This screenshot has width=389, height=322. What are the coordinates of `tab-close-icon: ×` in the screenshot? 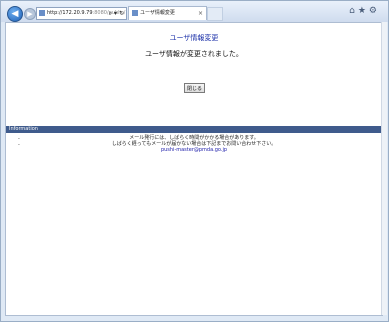 It's located at (200, 13).